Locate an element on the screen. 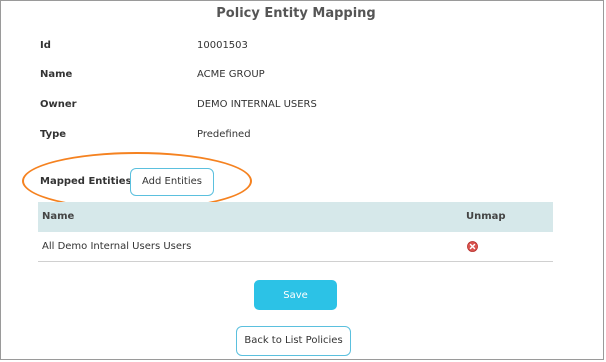 The width and height of the screenshot is (606, 362). back-to-list-button: Back to List Policies is located at coordinates (293, 341).